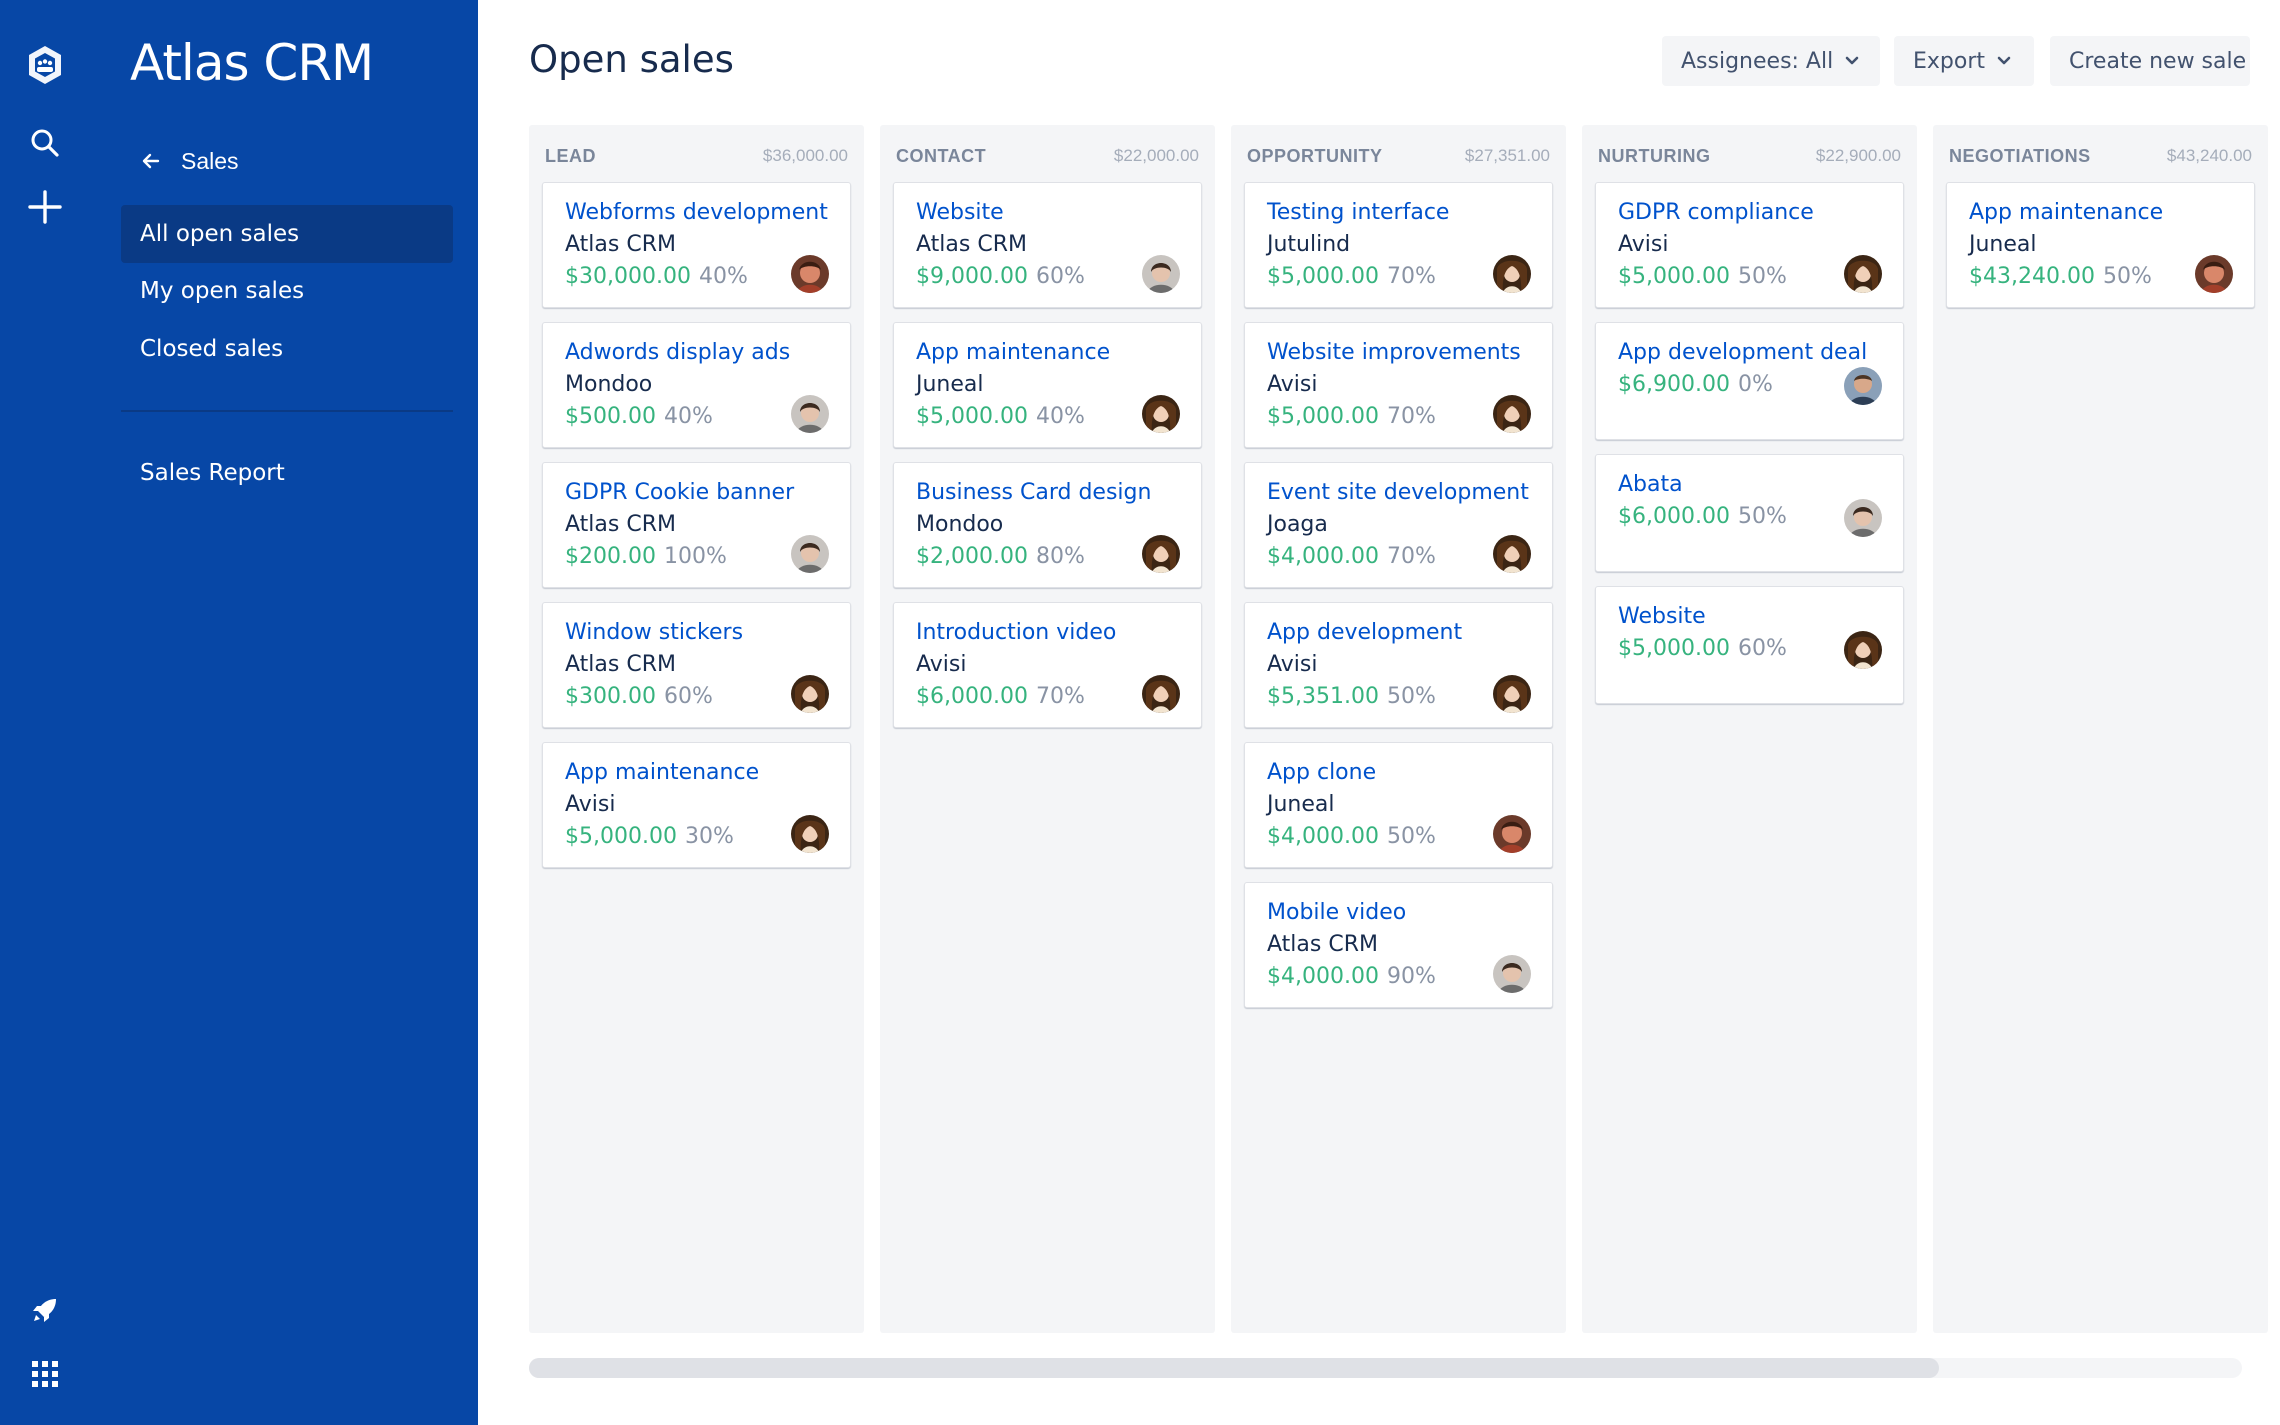 This screenshot has width=2280, height=1425. I want to click on sidebar-item-sales-report: Sales Report, so click(287, 473).